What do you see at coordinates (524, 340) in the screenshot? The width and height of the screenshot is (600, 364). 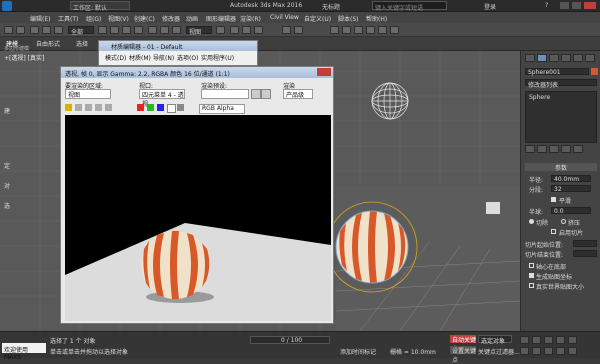 I see `goto-start-icon` at bounding box center [524, 340].